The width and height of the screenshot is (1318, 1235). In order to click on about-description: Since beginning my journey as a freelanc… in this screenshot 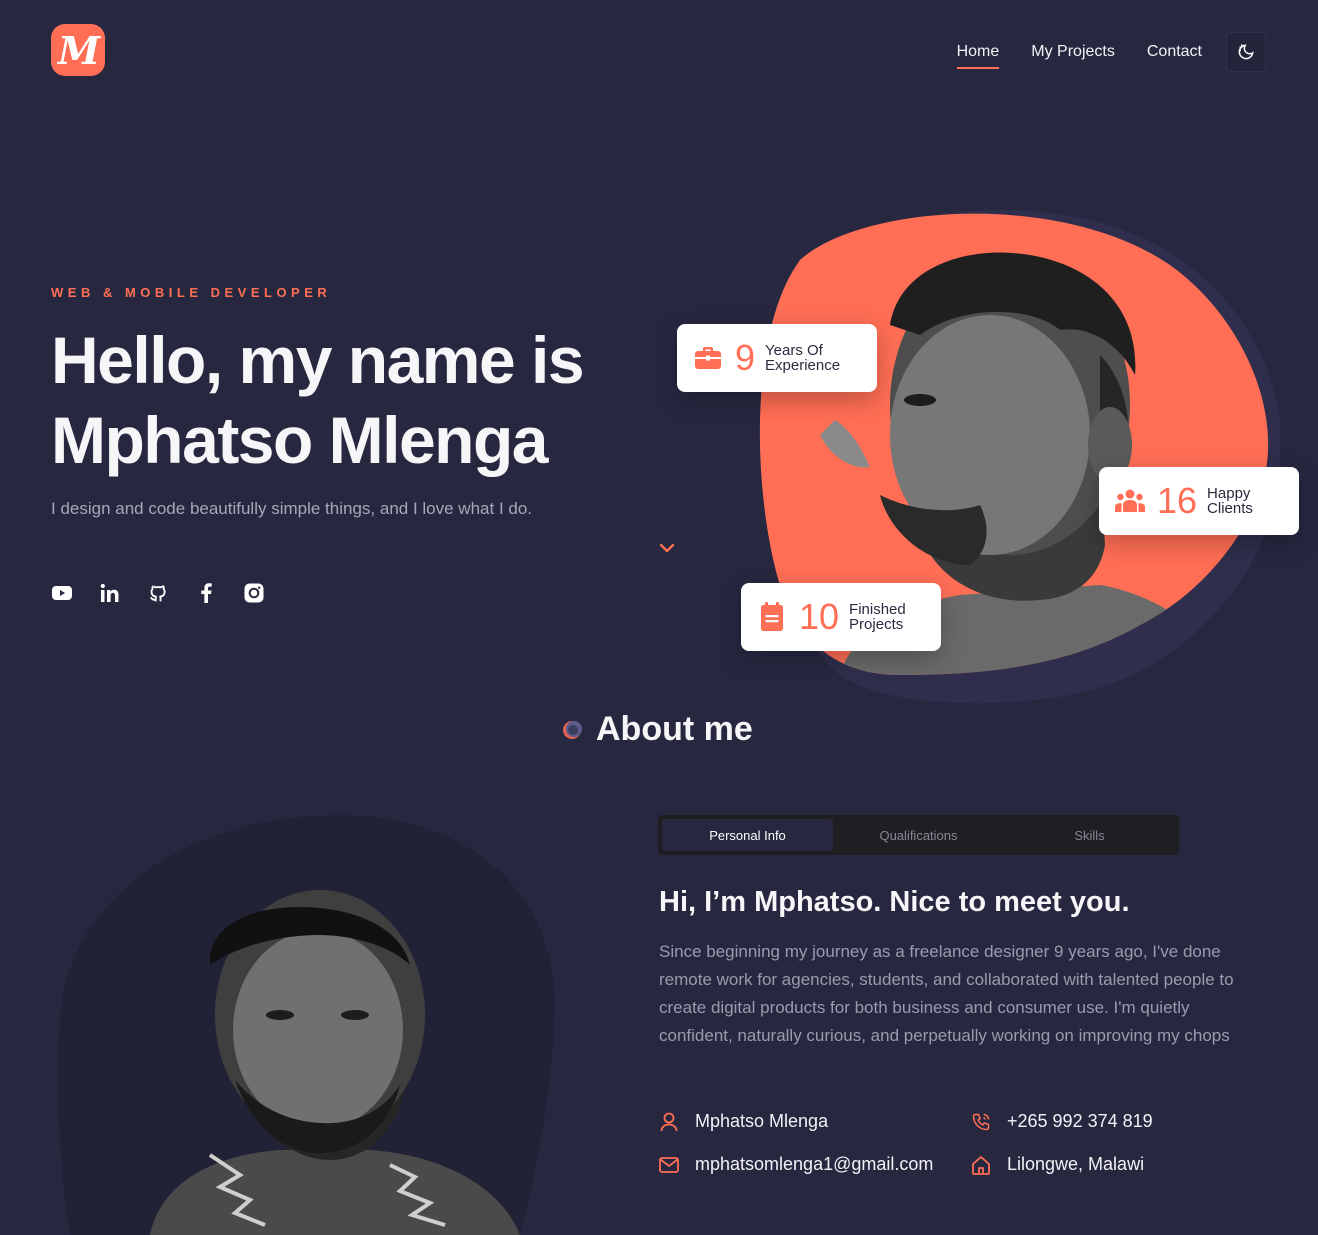, I will do `click(946, 993)`.